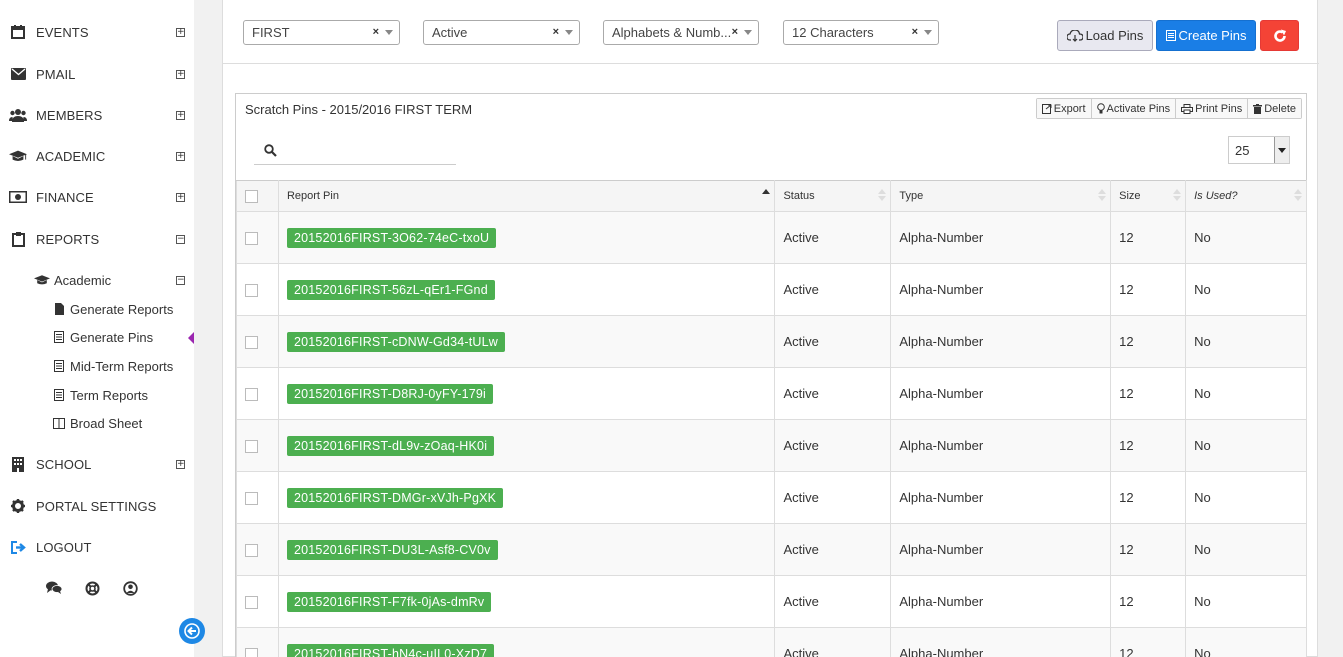 The height and width of the screenshot is (657, 1343). Describe the element at coordinates (97, 239) in the screenshot. I see `nav-reports: REPORTS −` at that location.